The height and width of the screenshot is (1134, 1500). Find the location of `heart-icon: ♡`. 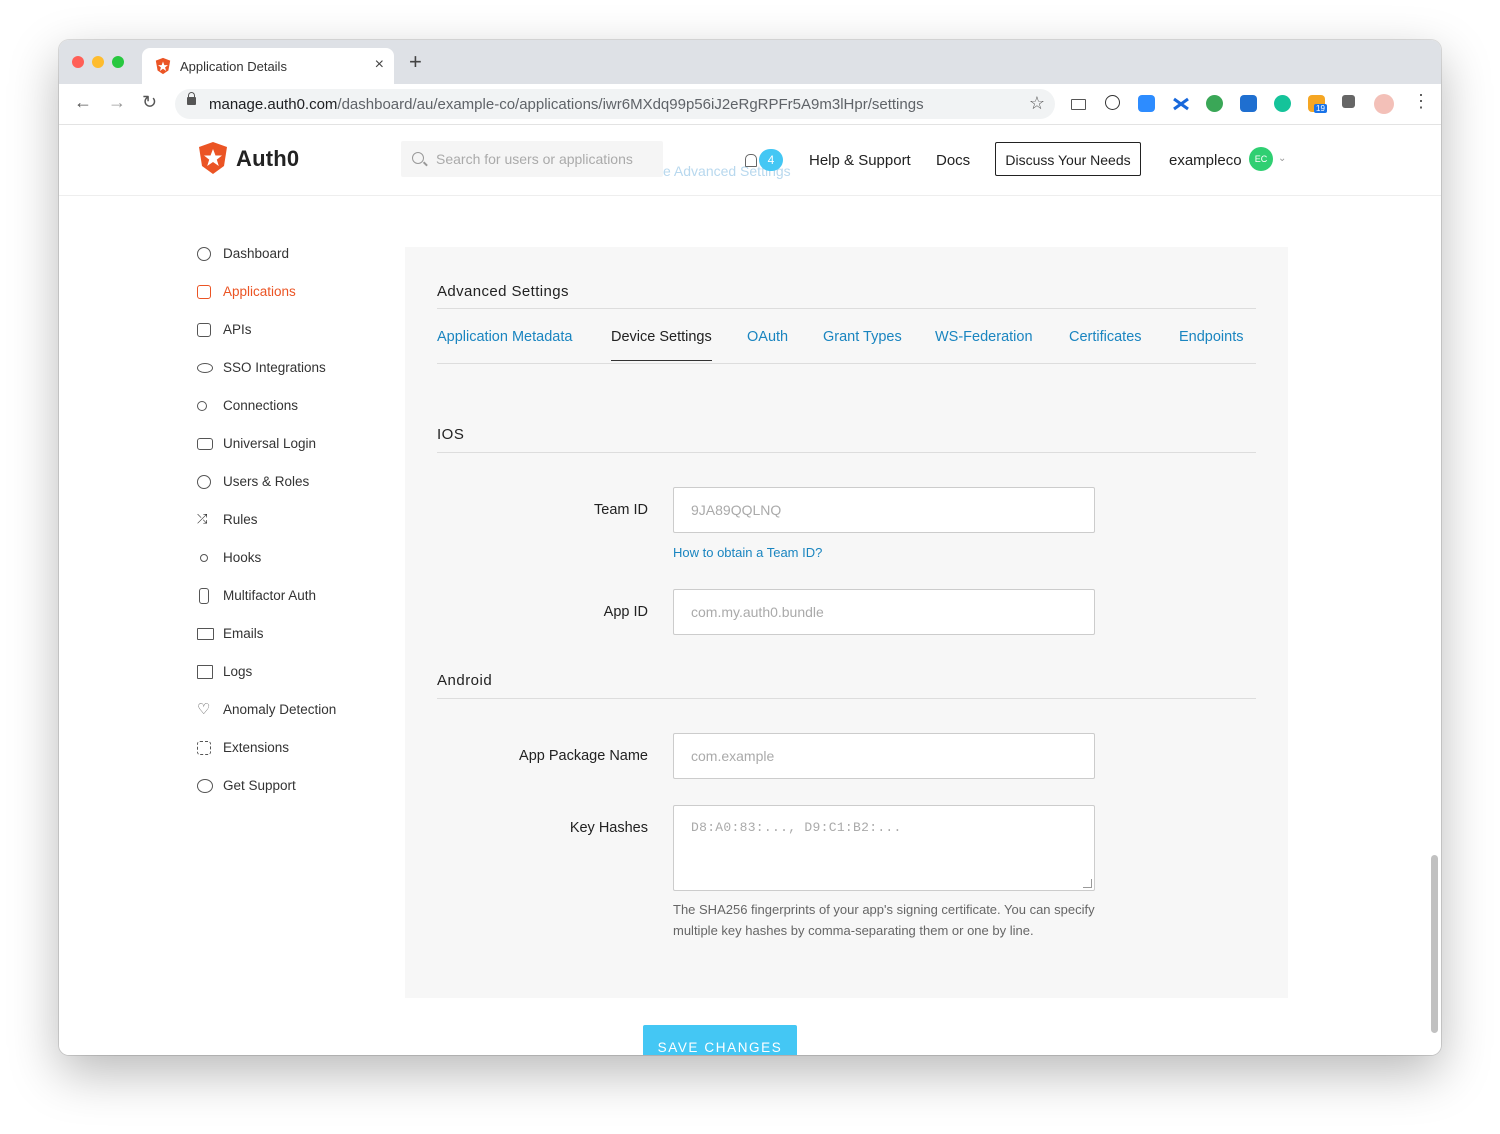

heart-icon: ♡ is located at coordinates (204, 709).